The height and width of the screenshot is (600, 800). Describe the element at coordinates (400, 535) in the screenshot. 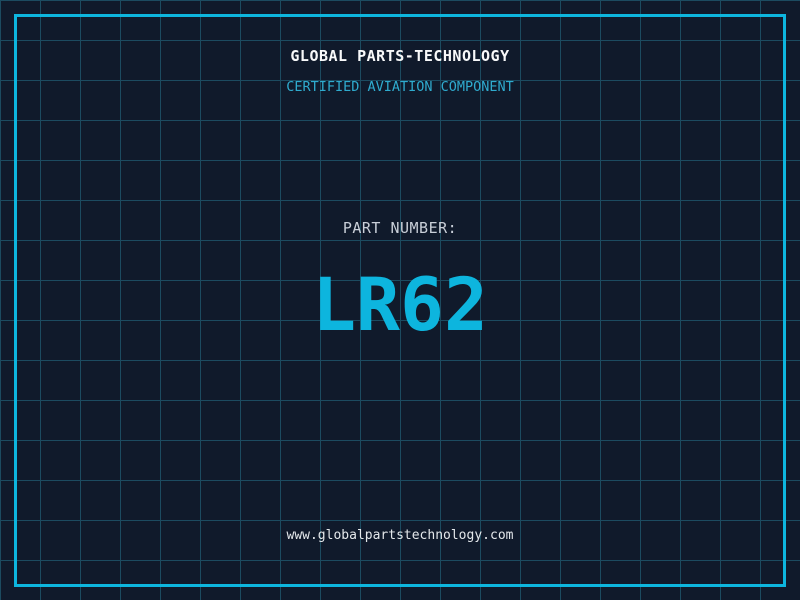

I see `website-url: www.globalpartstechnology.com` at that location.